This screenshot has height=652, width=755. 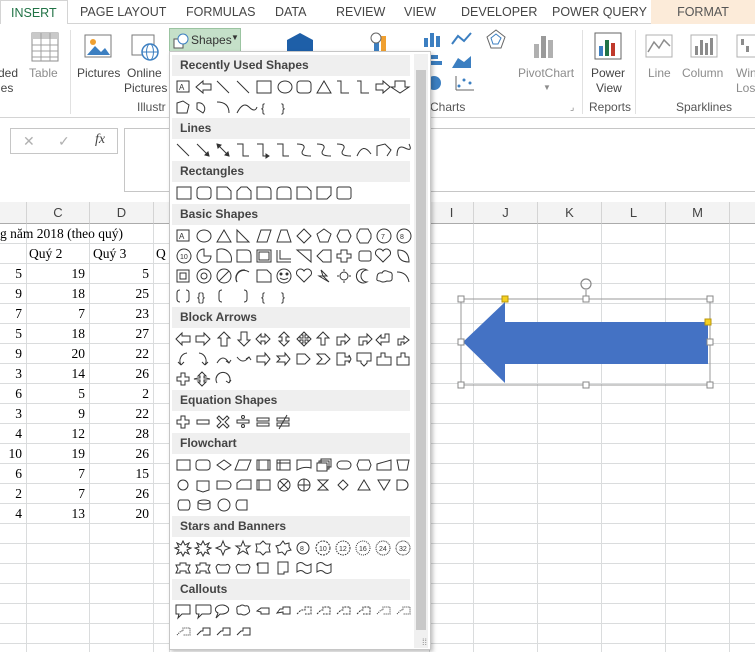 I want to click on online-pictures-label: Online, so click(x=144, y=73).